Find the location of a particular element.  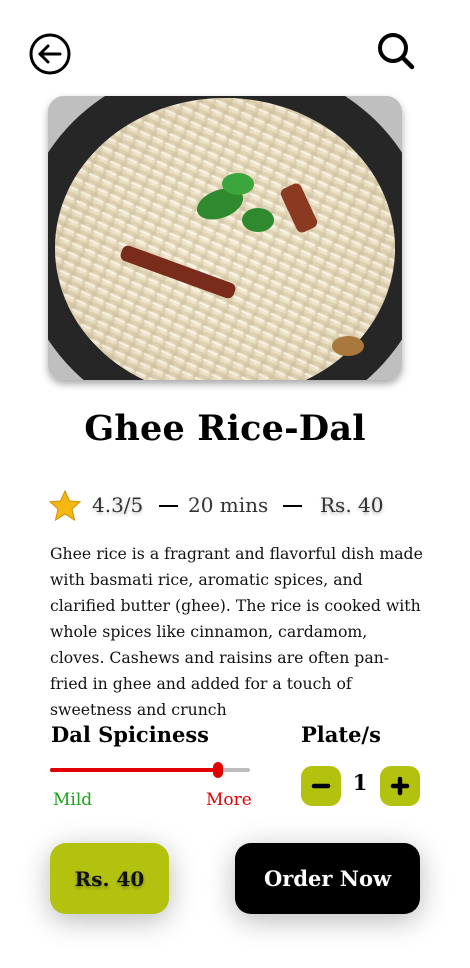

spiciness-slider is located at coordinates (150, 770).